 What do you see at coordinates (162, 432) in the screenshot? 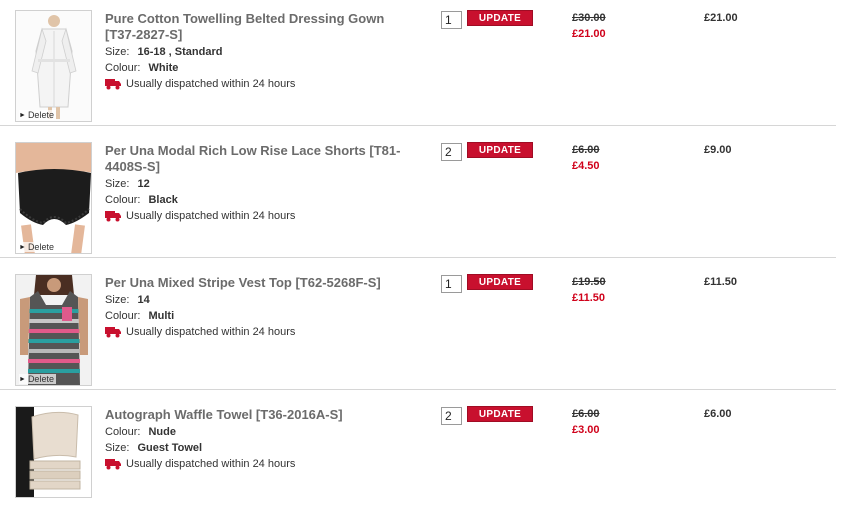
I see `attribute-value: Nude` at bounding box center [162, 432].